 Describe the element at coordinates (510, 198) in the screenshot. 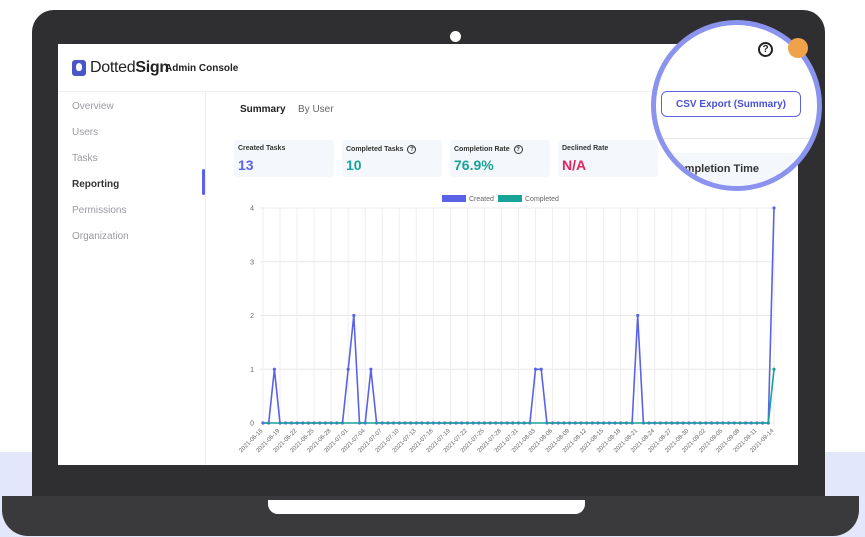

I see `legend-swatch-completed` at that location.